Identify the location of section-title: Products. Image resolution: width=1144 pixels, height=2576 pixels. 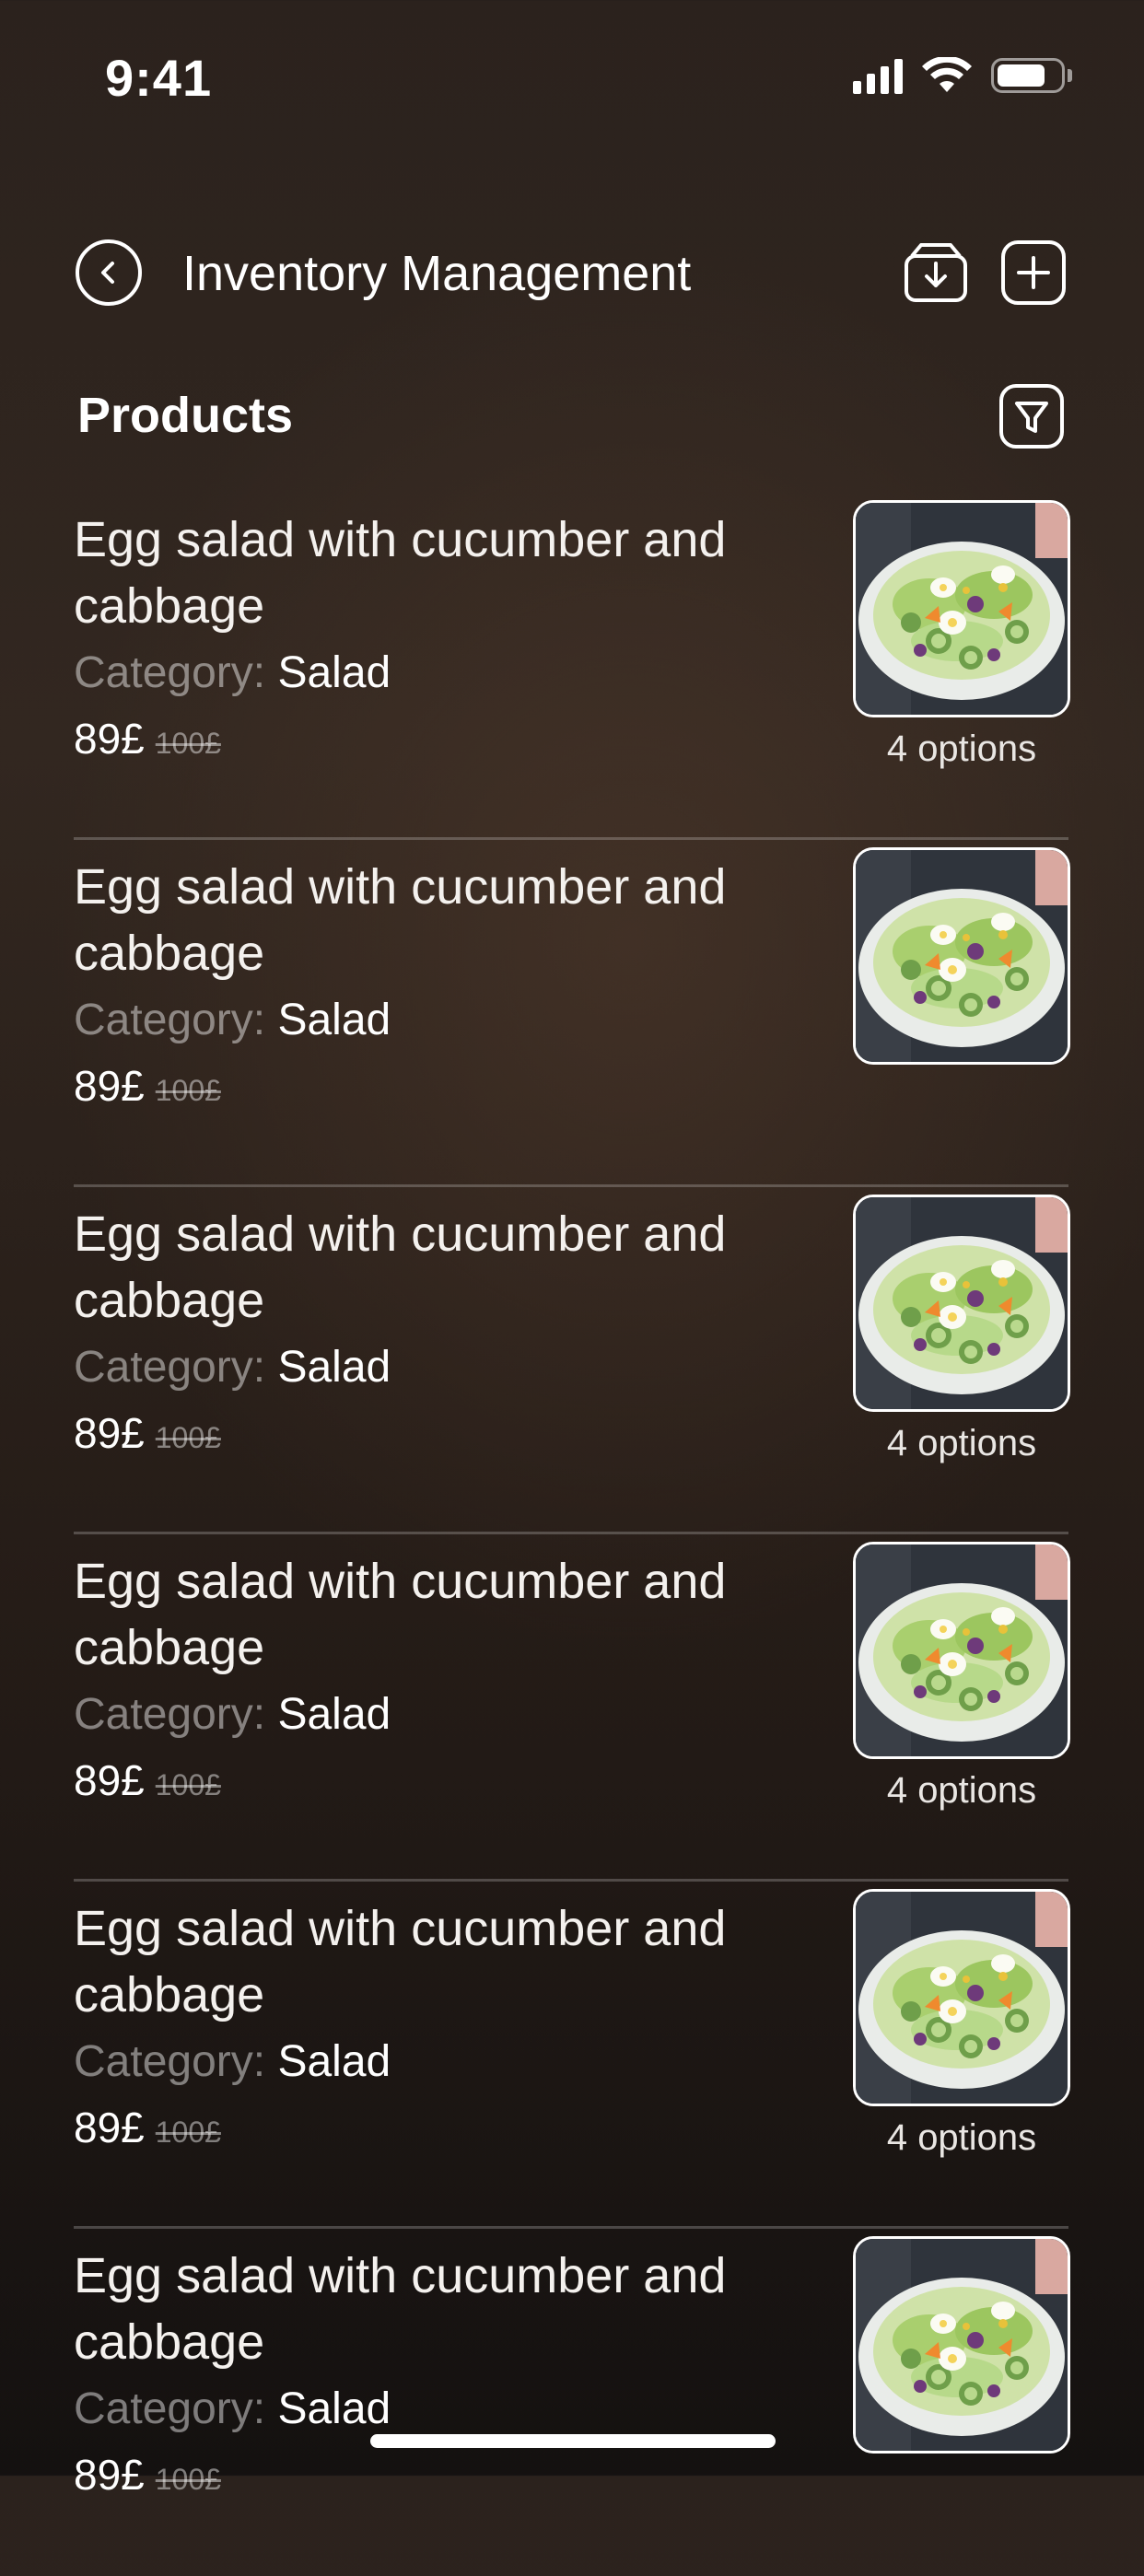
(185, 415).